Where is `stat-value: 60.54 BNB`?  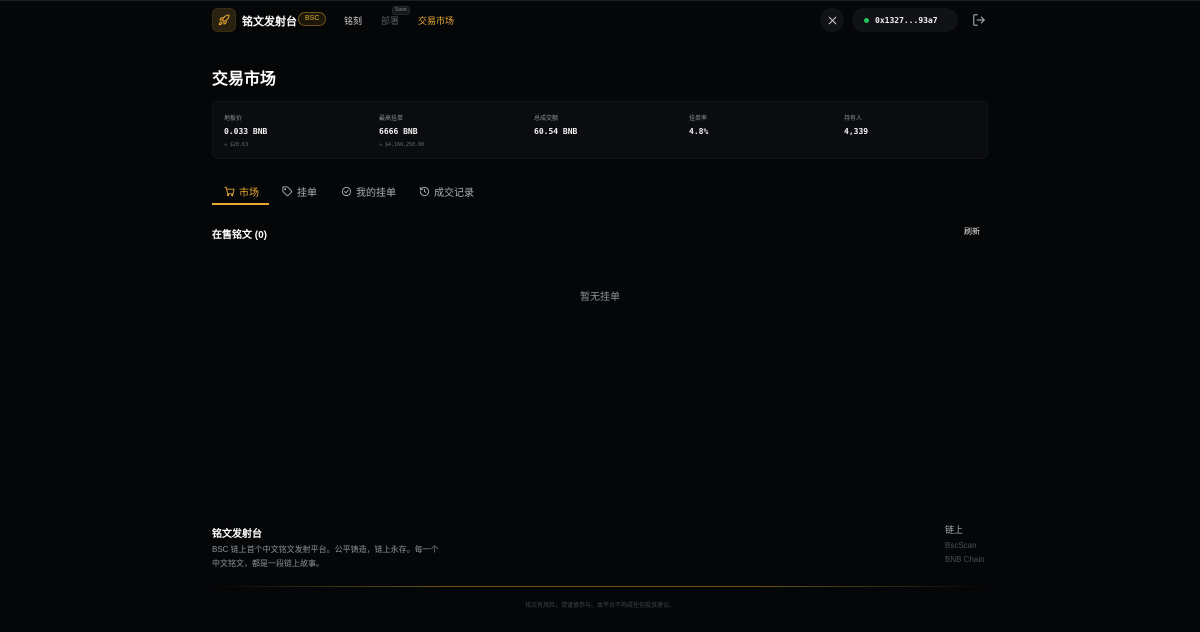 stat-value: 60.54 BNB is located at coordinates (556, 131).